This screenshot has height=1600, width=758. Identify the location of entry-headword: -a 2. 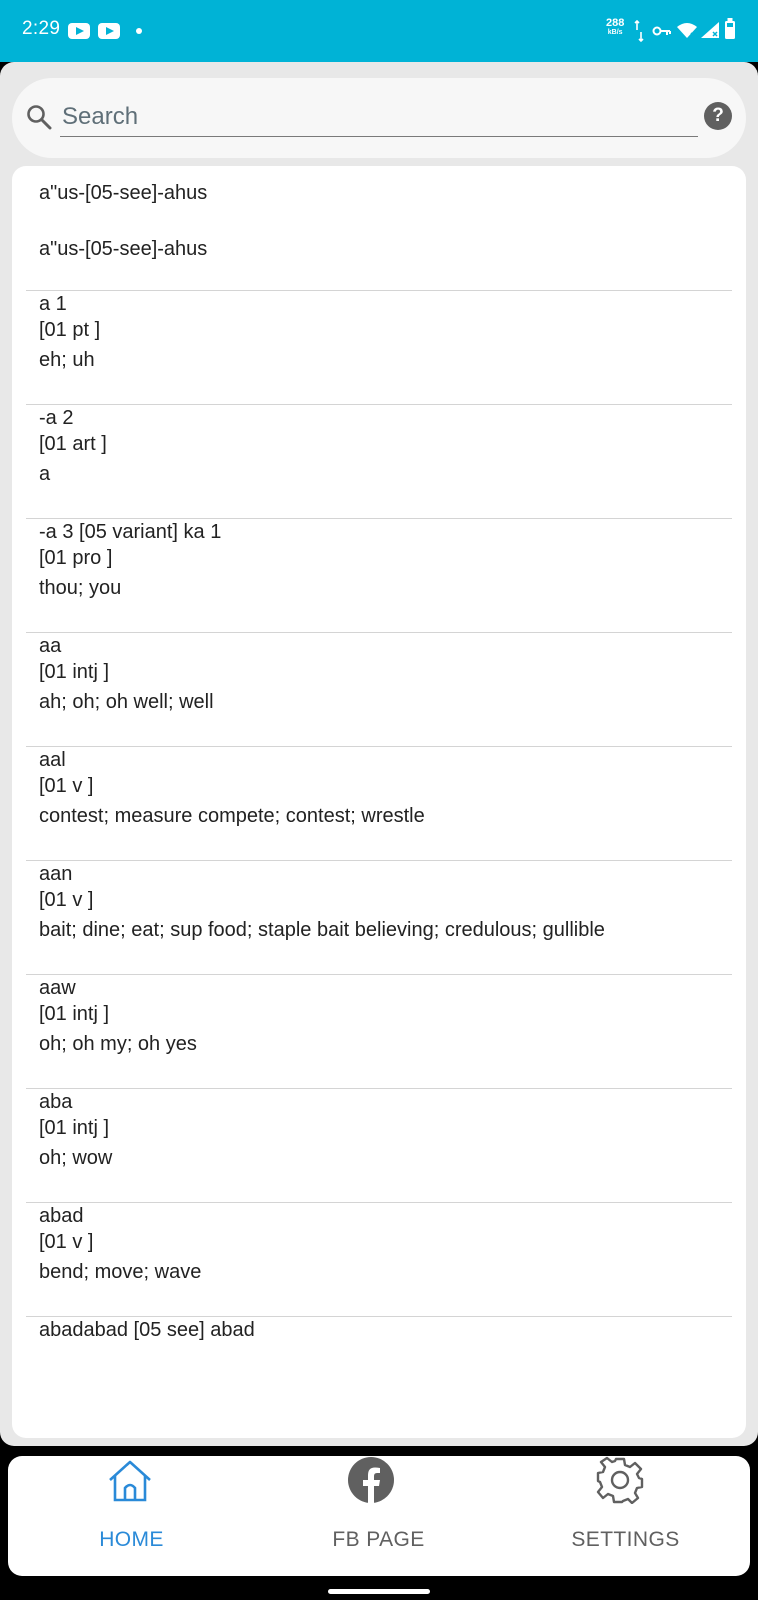
(56, 418).